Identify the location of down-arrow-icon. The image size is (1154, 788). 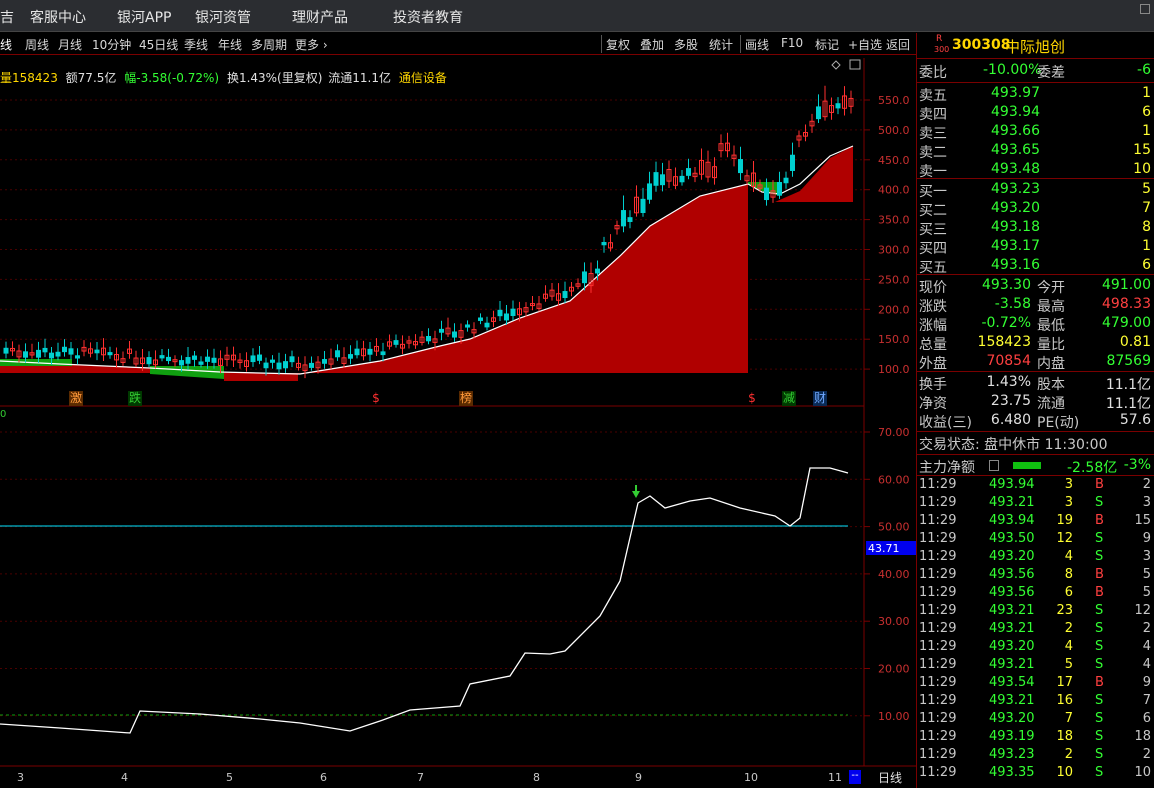
(636, 491).